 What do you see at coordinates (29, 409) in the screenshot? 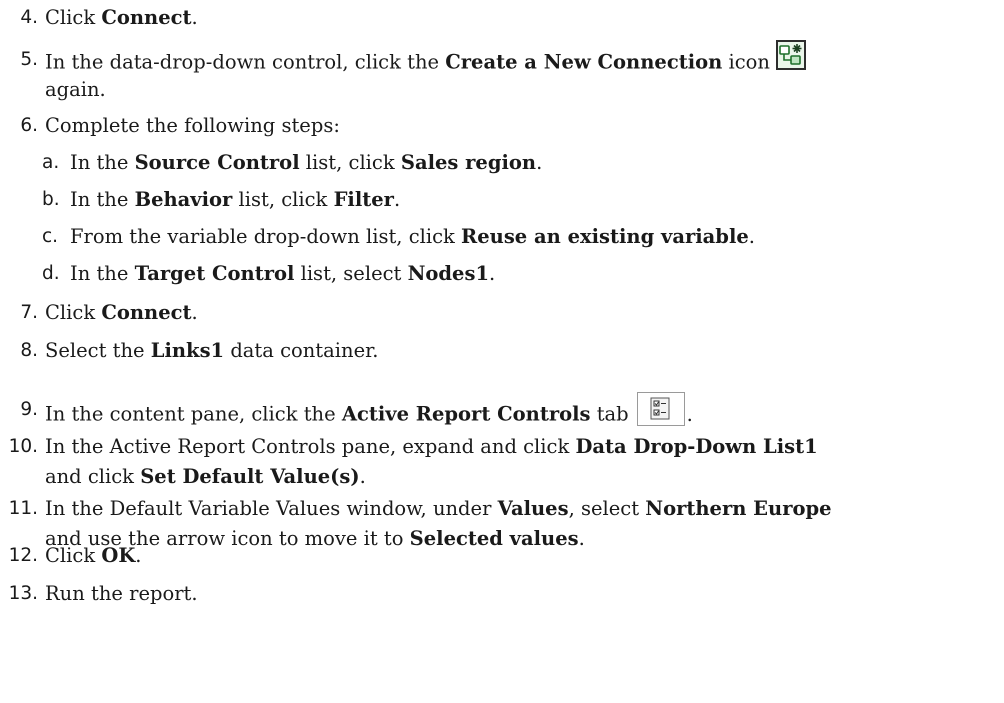
I see `step-number: 9.` at bounding box center [29, 409].